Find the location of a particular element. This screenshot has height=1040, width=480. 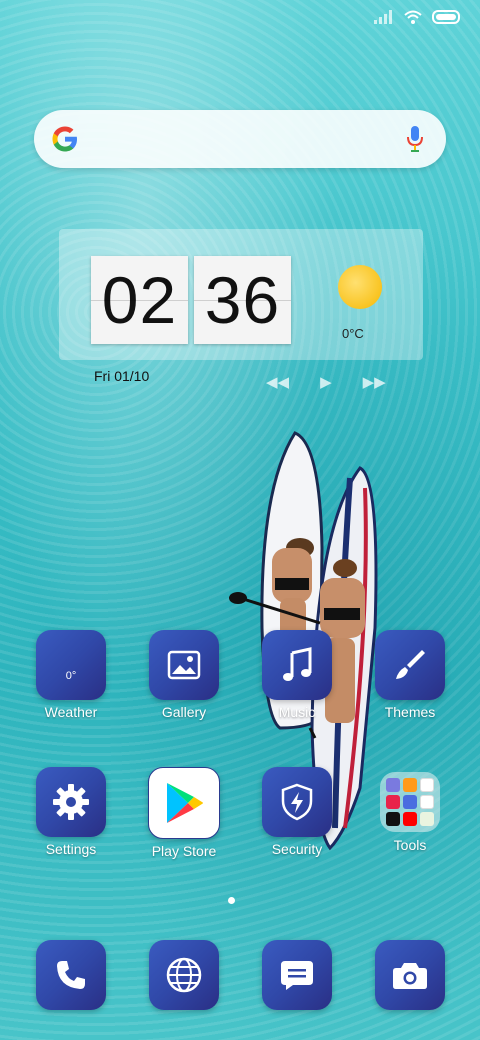

app-tools-folder: Tools is located at coordinates (410, 810).